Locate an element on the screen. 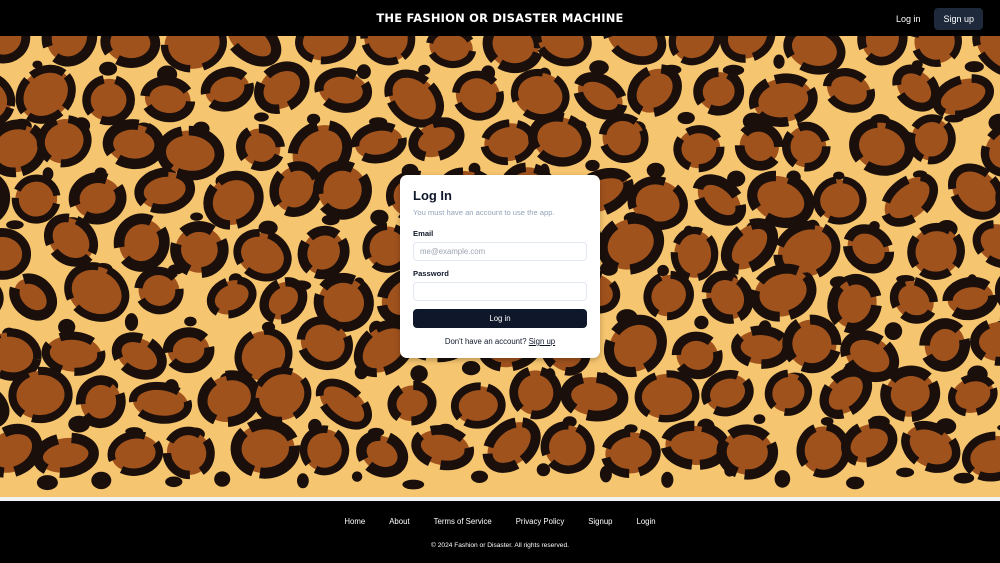 This screenshot has height=563, width=1000. signup-link: Sign up is located at coordinates (542, 341).